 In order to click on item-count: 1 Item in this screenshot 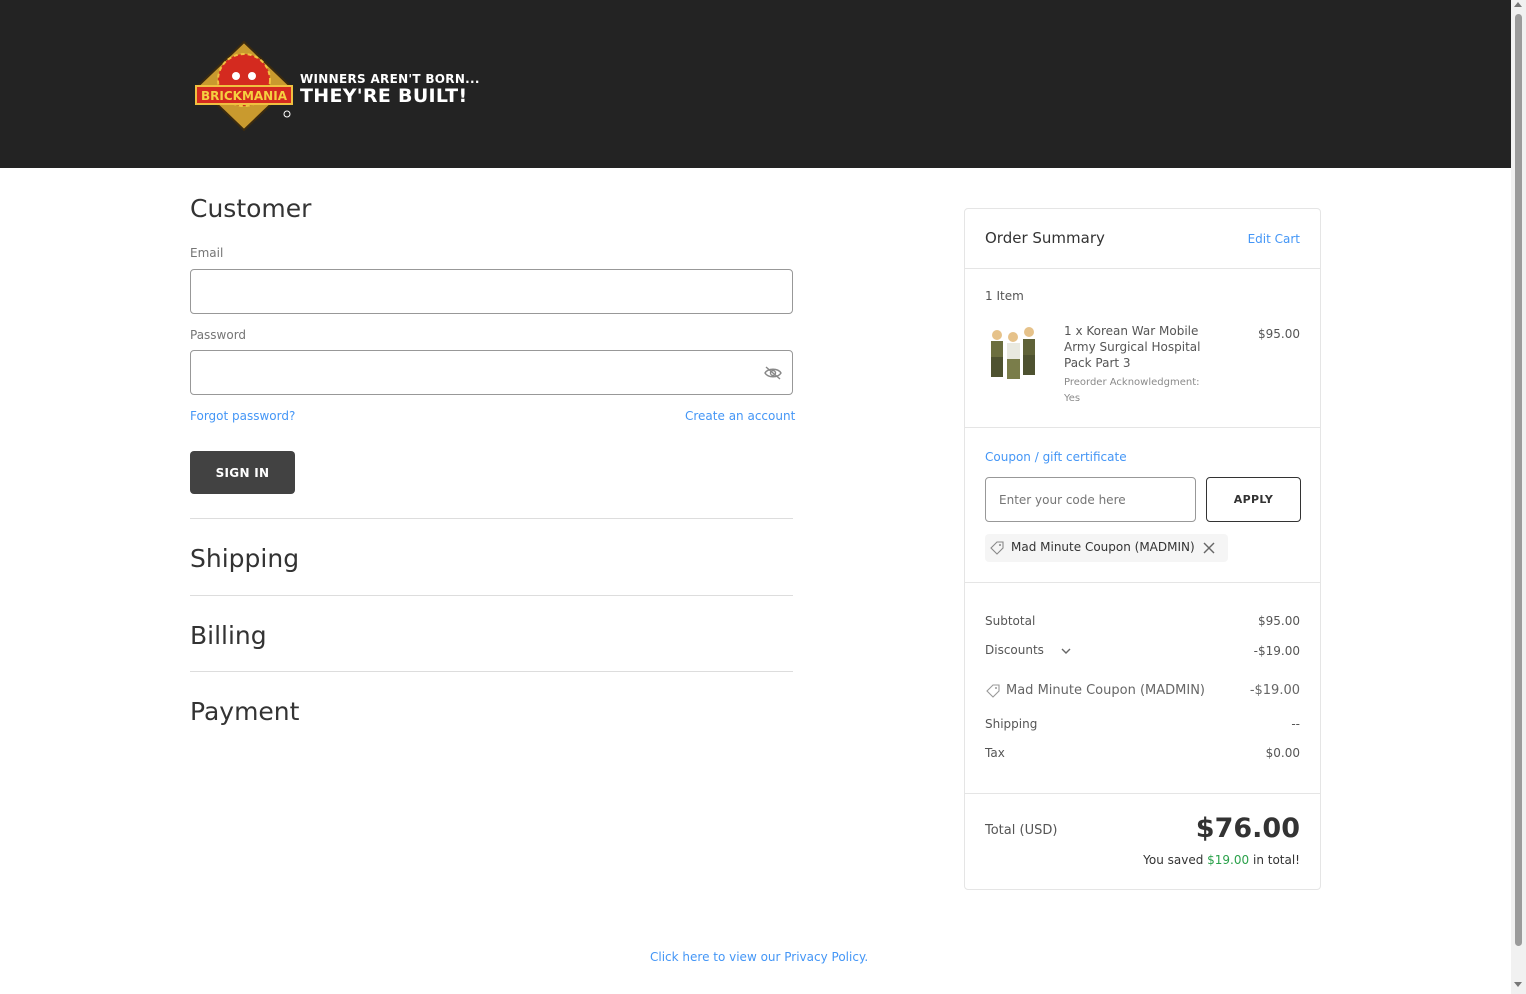, I will do `click(1004, 296)`.